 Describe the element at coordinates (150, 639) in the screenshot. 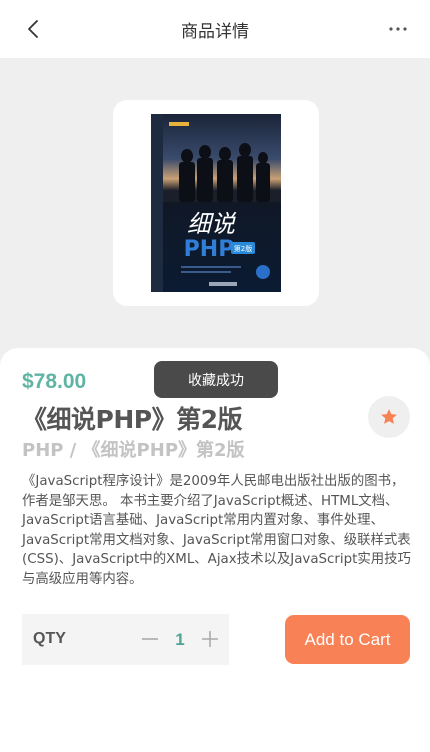

I see `minus-icon` at that location.